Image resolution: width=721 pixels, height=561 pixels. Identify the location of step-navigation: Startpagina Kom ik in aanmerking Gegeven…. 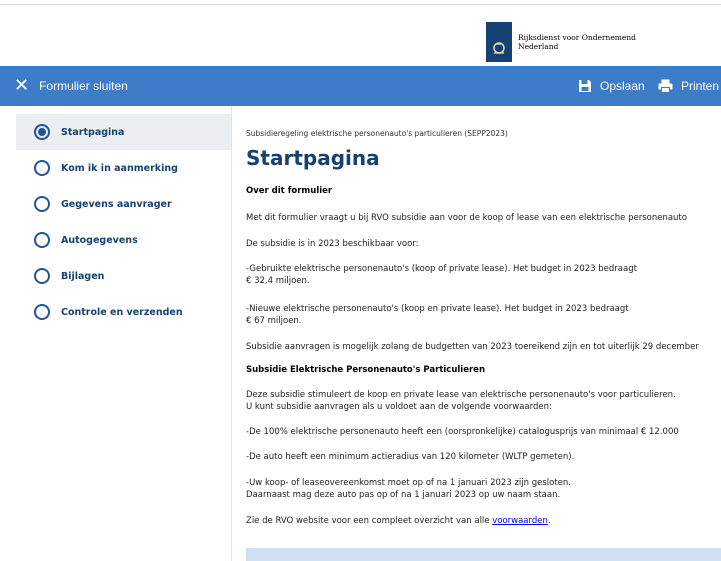
(123, 222).